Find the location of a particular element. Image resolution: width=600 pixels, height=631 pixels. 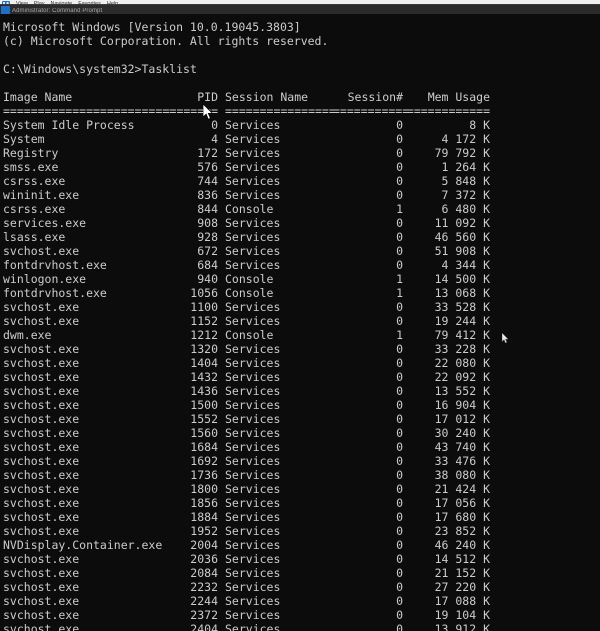

cell-image-name: fontdrvhost.exe is located at coordinates (55, 293).